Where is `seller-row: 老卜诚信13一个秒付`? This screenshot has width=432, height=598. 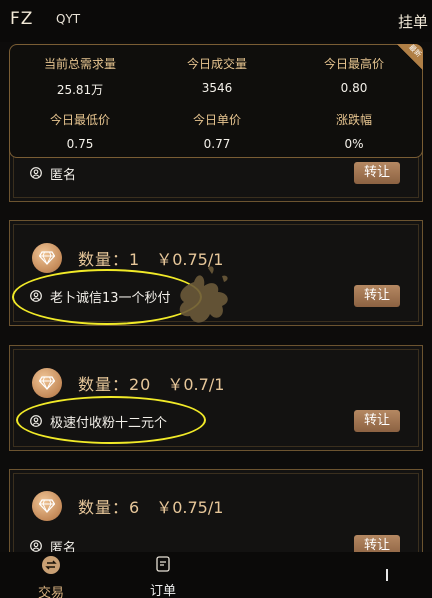
seller-row: 老卜诚信13一个秒付 is located at coordinates (100, 296).